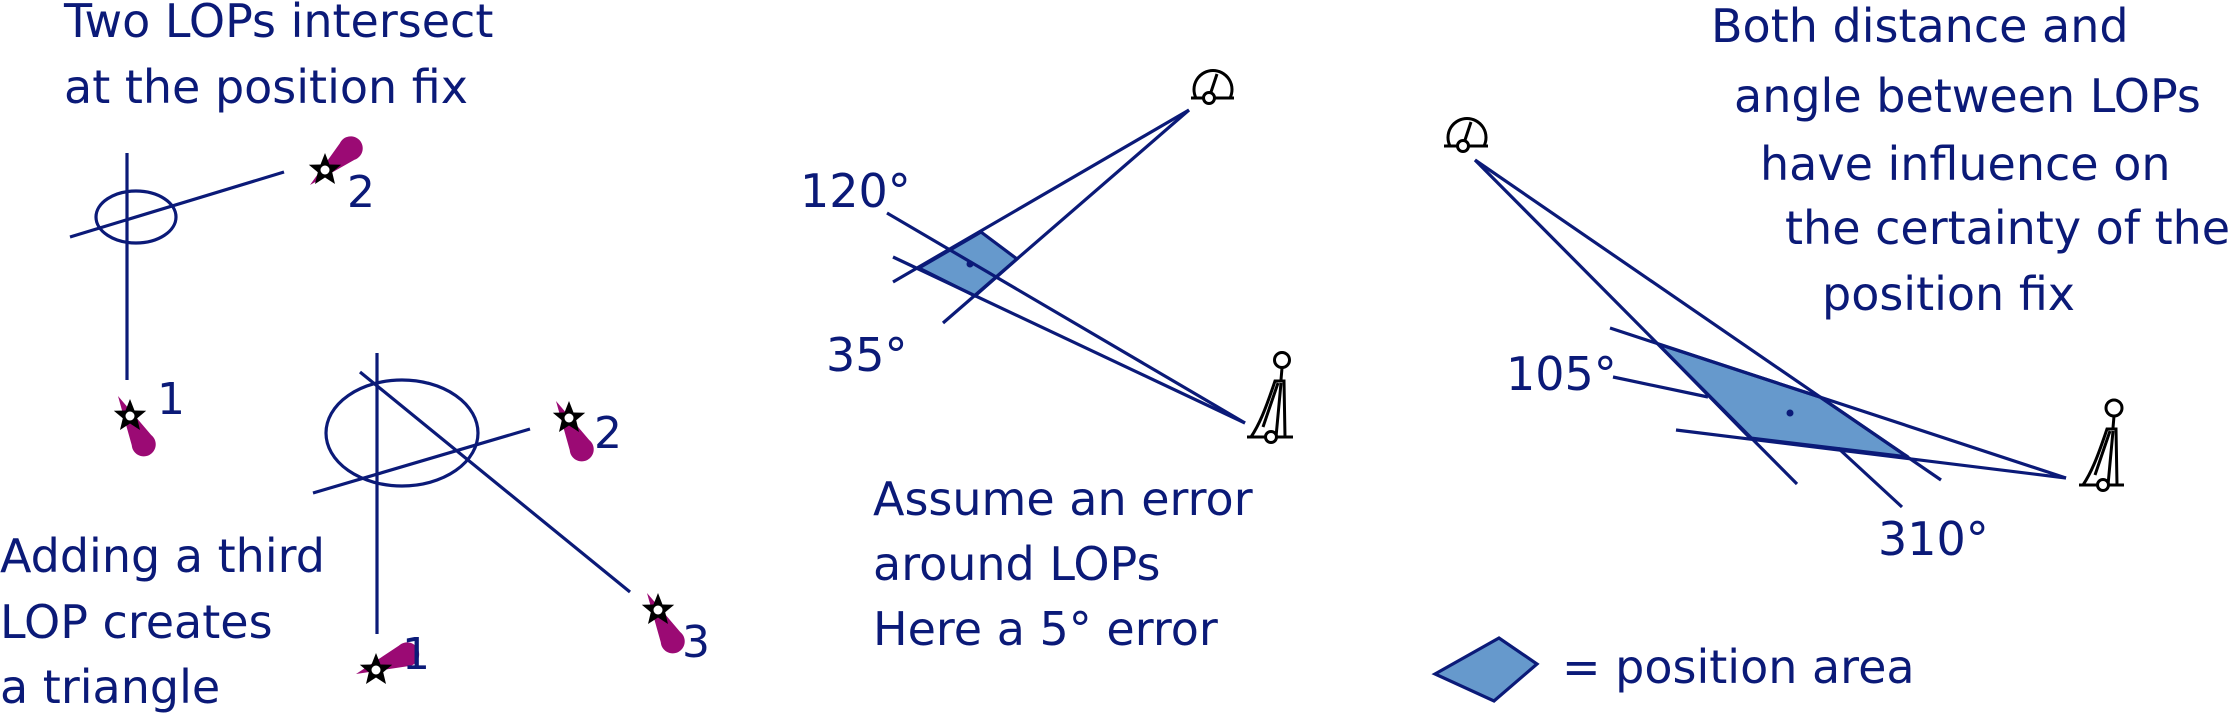  Describe the element at coordinates (1016, 564) in the screenshot. I see `caption-line: around LOPs` at that location.